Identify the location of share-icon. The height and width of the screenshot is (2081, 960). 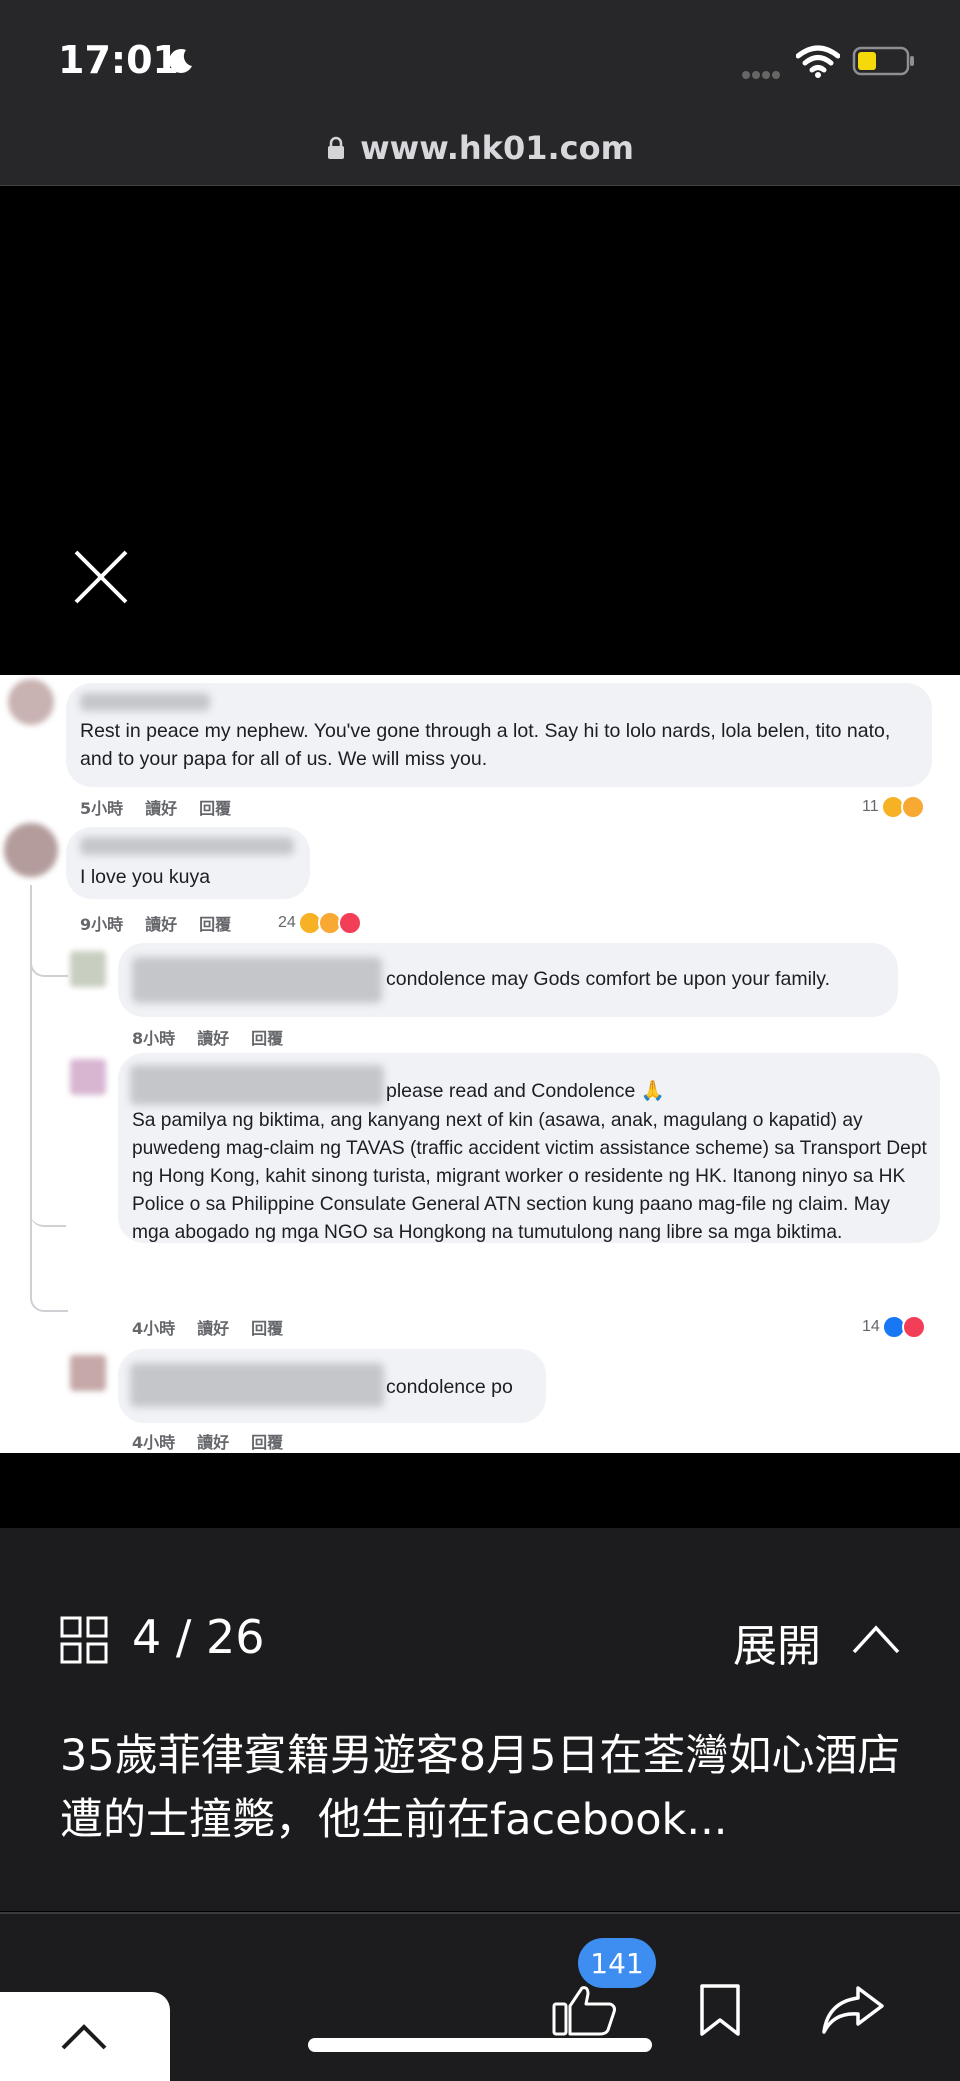
(853, 2010).